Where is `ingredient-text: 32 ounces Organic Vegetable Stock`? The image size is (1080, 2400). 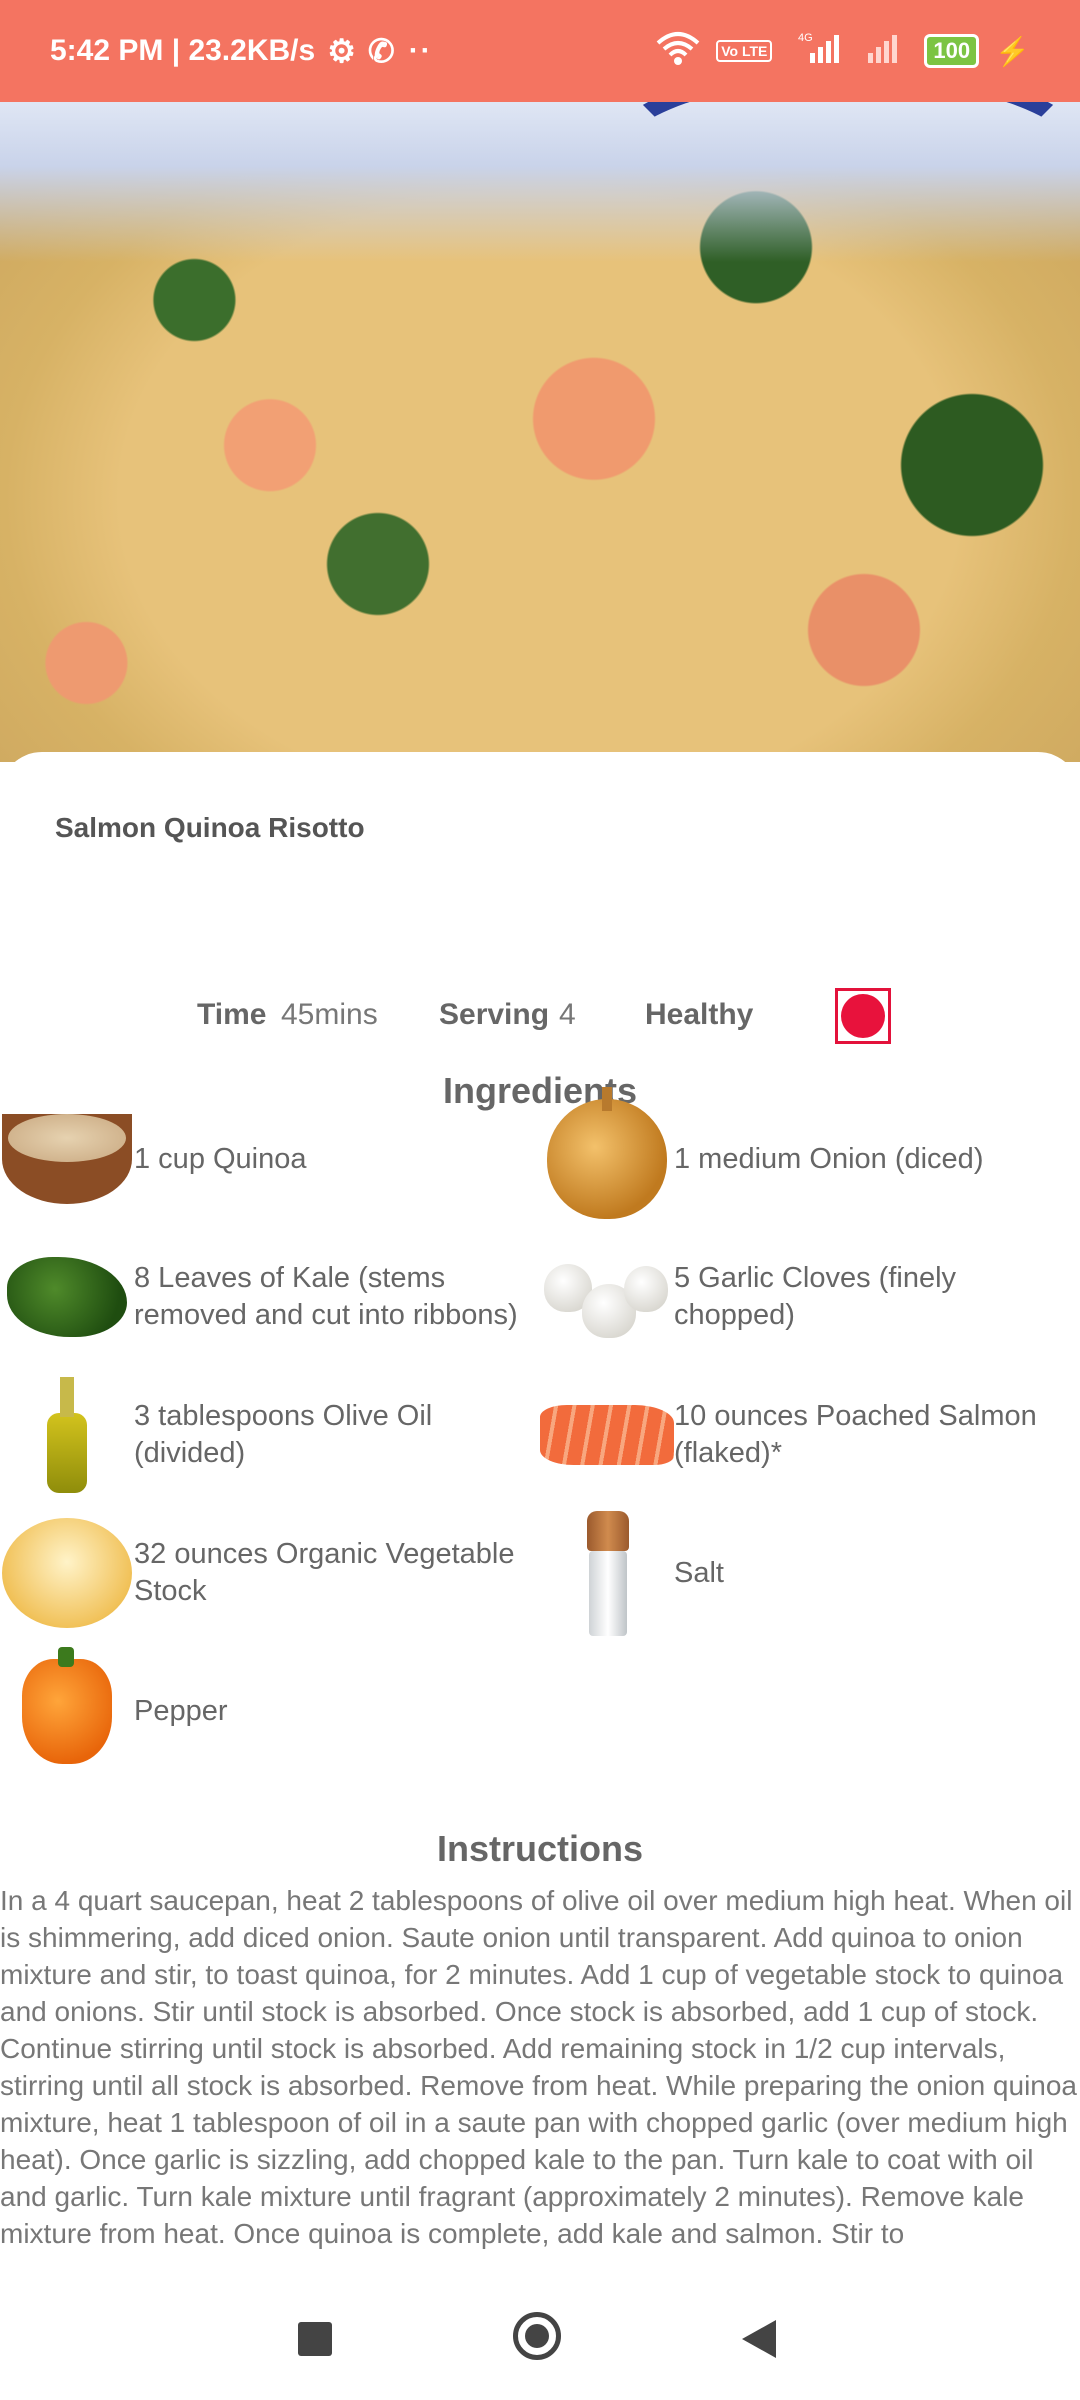 ingredient-text: 32 ounces Organic Vegetable Stock is located at coordinates (324, 1572).